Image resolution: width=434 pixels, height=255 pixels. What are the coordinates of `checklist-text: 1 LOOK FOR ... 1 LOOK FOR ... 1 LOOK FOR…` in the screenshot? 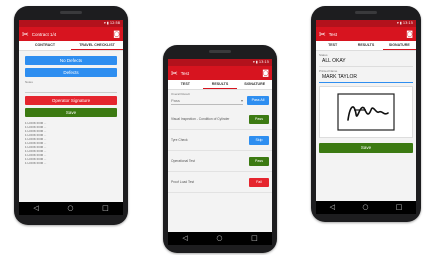 It's located at (71, 143).